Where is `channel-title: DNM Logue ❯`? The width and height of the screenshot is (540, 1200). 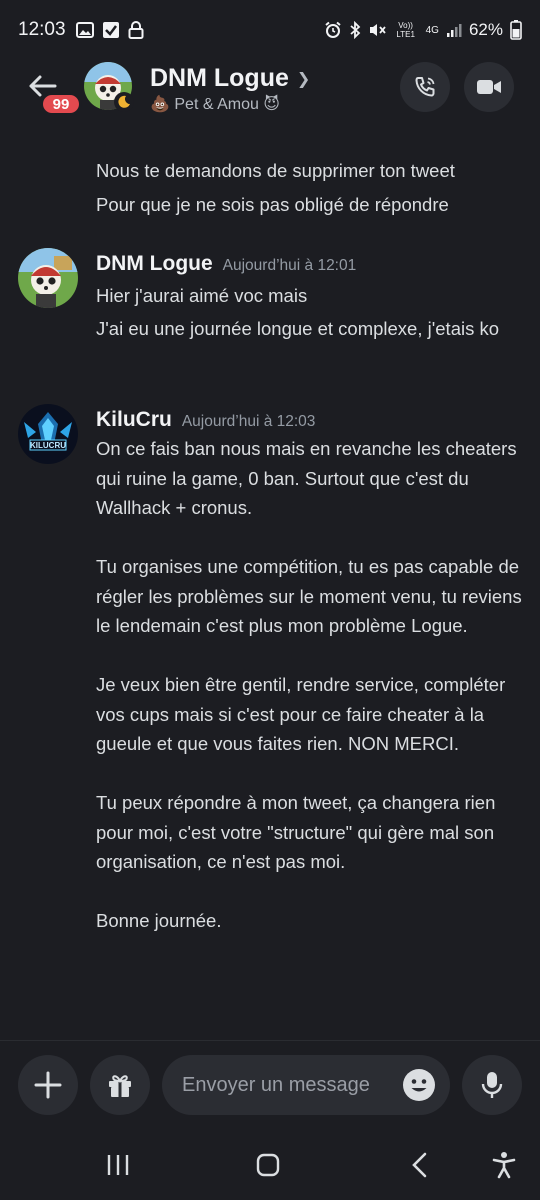
channel-title: DNM Logue ❯ is located at coordinates (230, 78).